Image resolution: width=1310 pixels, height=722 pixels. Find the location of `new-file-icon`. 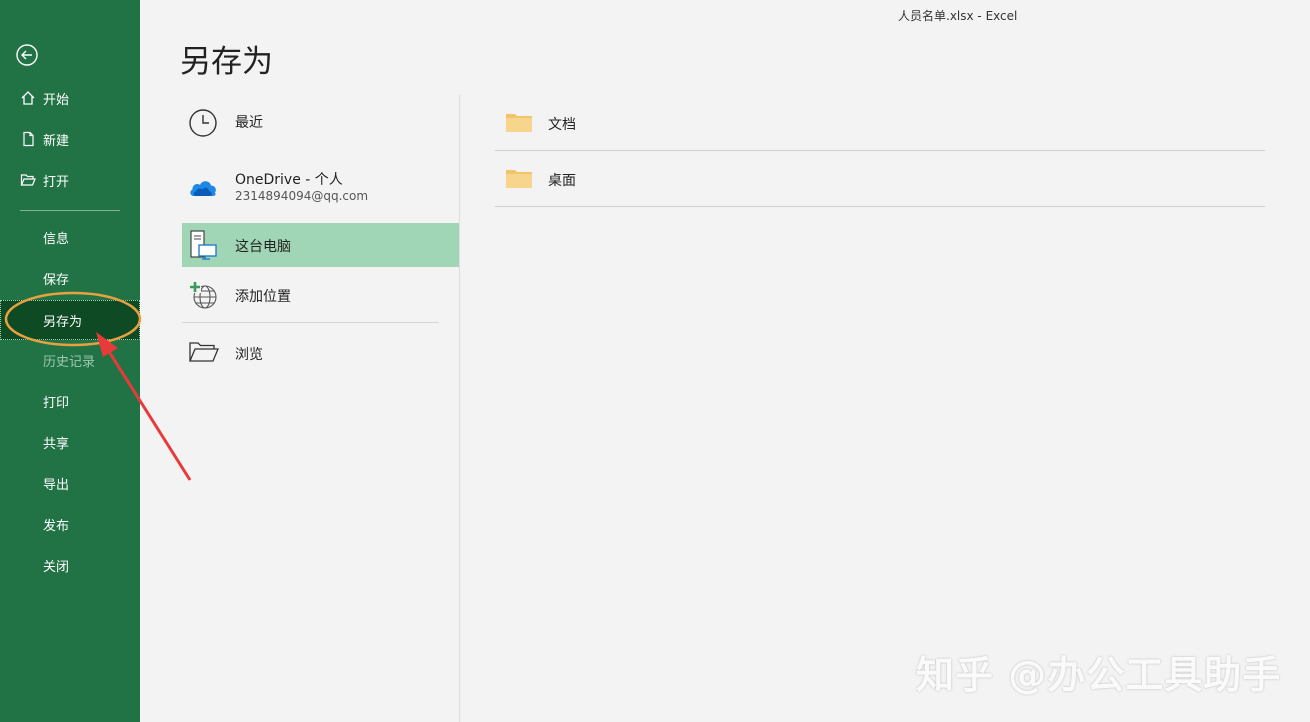

new-file-icon is located at coordinates (28, 139).